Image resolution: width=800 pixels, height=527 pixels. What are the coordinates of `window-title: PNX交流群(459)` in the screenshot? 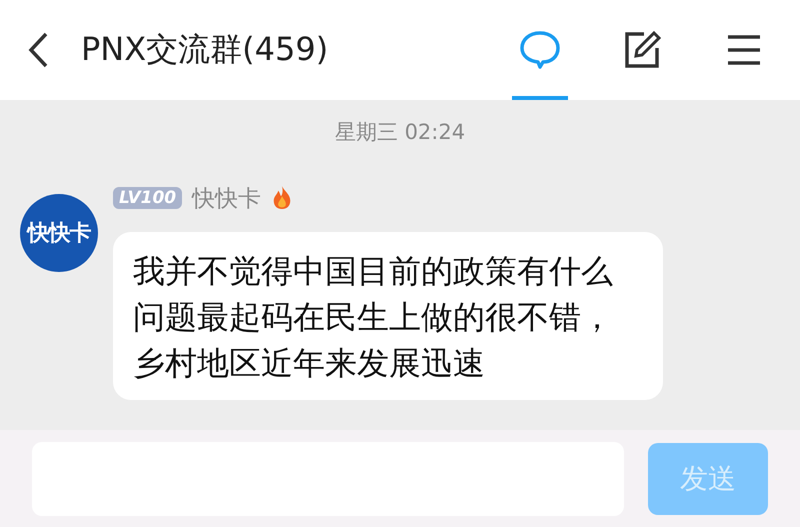 It's located at (204, 49).